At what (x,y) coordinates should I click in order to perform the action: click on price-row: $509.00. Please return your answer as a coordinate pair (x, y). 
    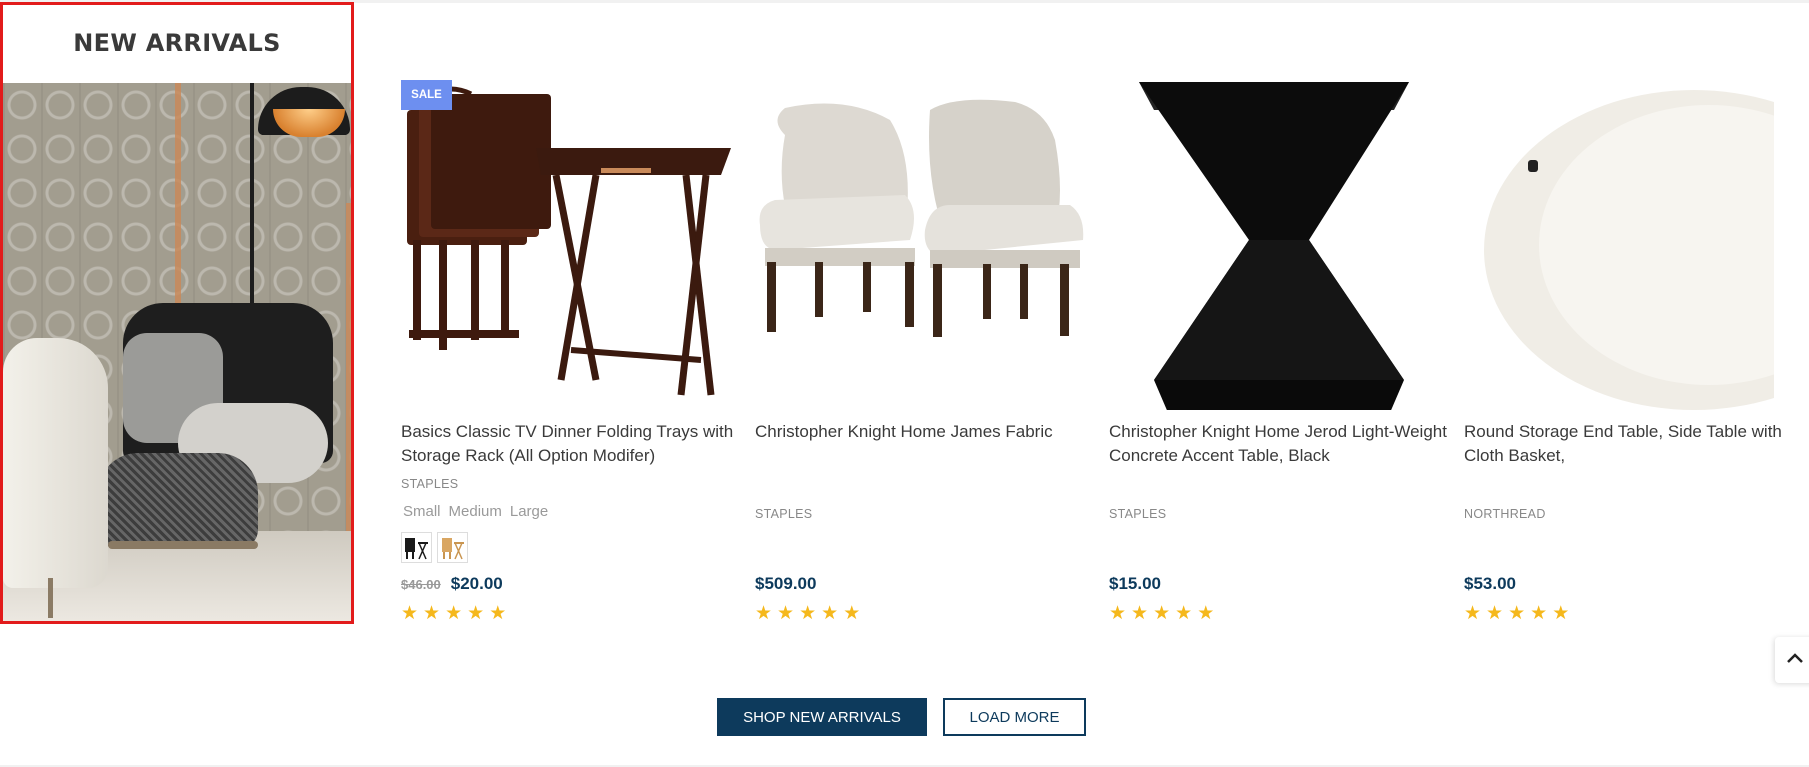
    Looking at the image, I should click on (785, 584).